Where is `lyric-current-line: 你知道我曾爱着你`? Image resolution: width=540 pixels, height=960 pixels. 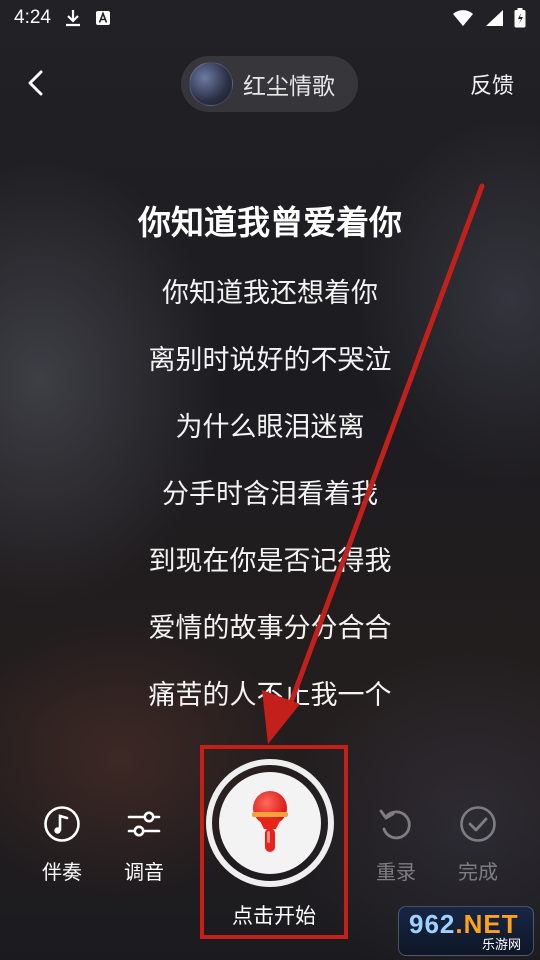
lyric-current-line: 你知道我曾爱着你 is located at coordinates (270, 222).